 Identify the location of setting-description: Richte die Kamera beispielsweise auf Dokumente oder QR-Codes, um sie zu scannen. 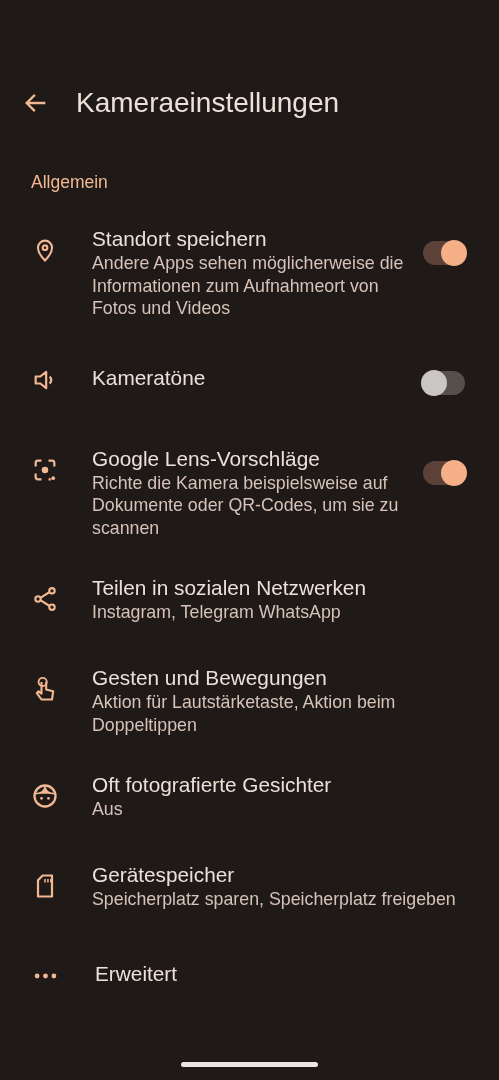
(246, 505).